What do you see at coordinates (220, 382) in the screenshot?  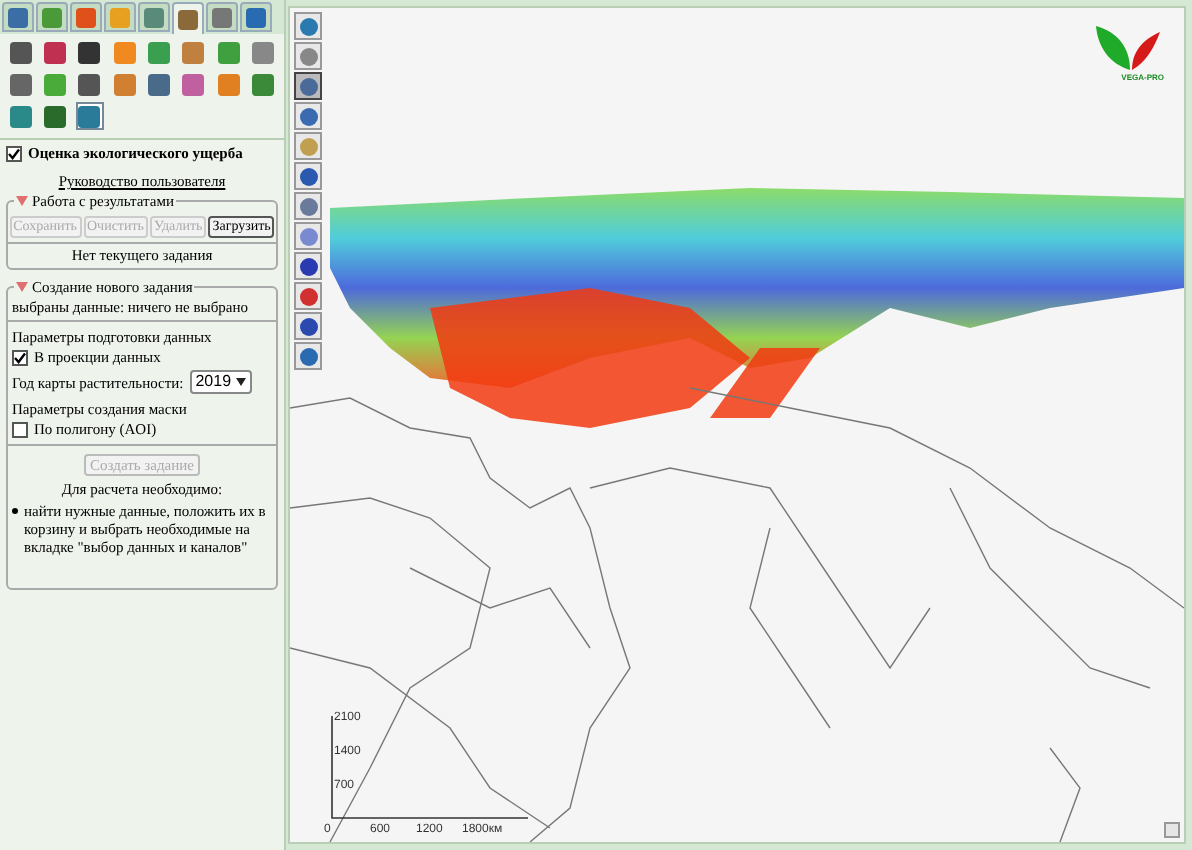 I see `year-select: 2019` at bounding box center [220, 382].